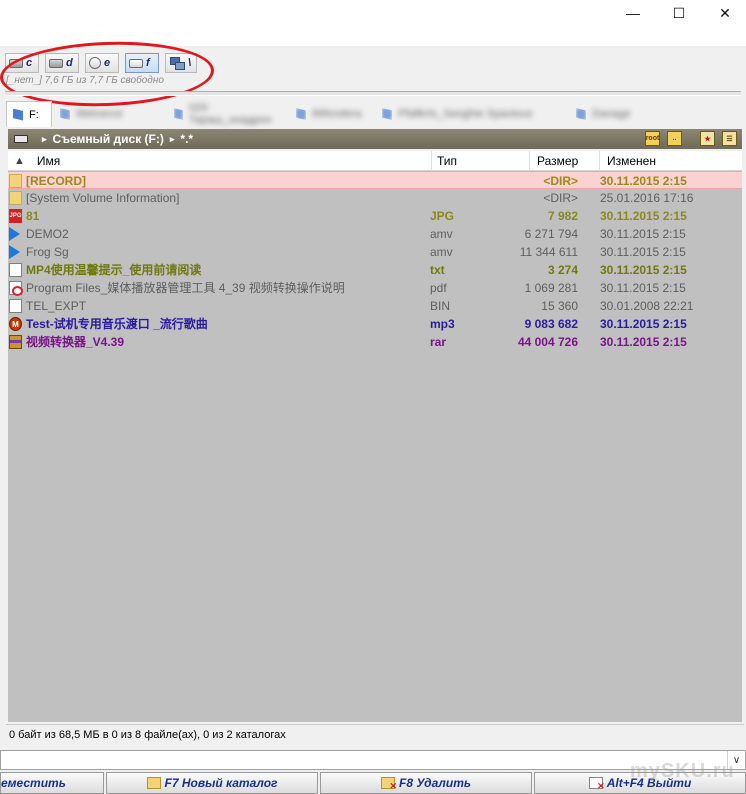  What do you see at coordinates (551, 234) in the screenshot?
I see `file-size: 6 271 794` at bounding box center [551, 234].